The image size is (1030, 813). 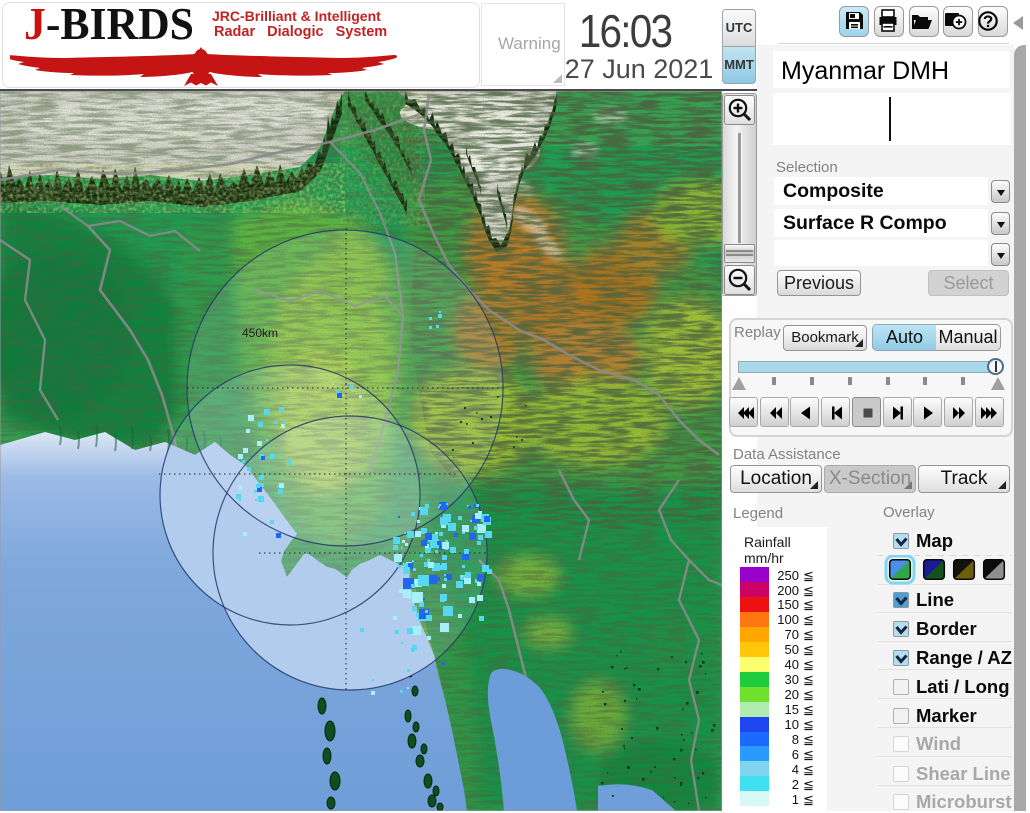 I want to click on svg-text: 450km, so click(x=260, y=333).